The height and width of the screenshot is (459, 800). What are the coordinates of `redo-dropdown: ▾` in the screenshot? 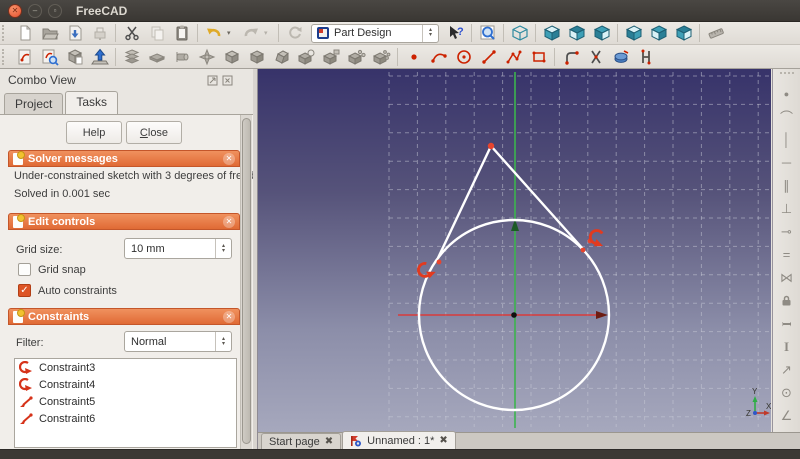 It's located at (269, 33).